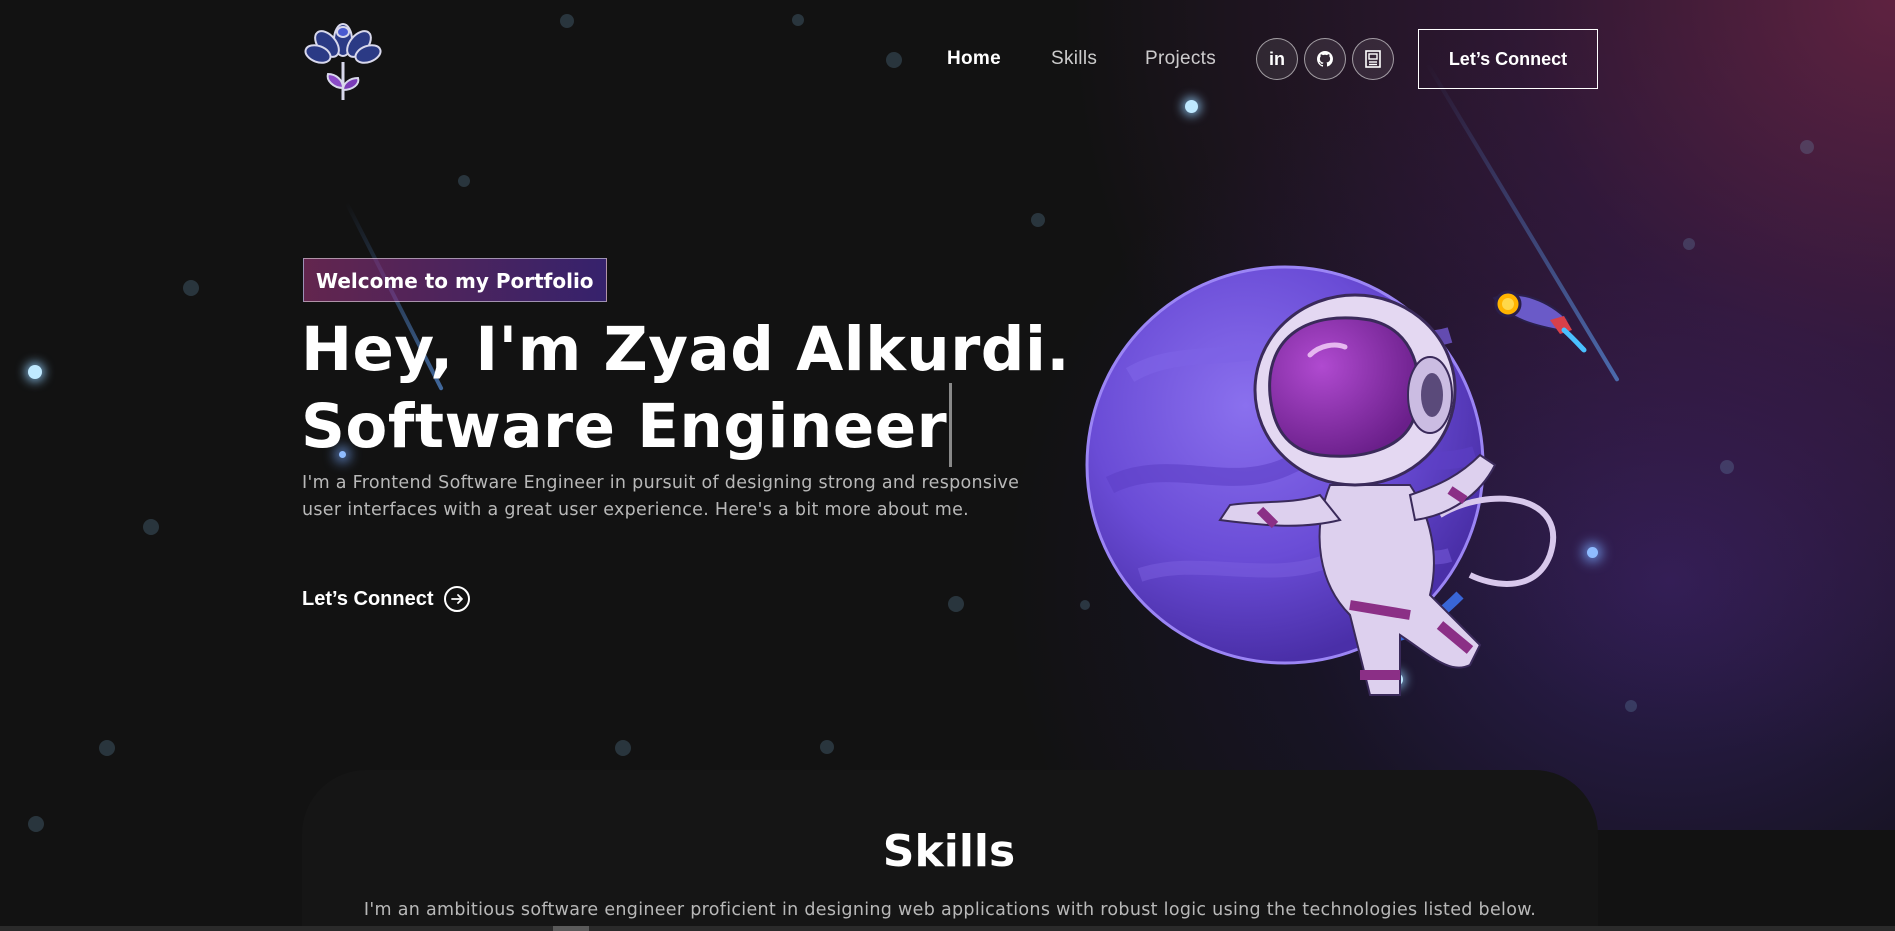 The height and width of the screenshot is (931, 1895). What do you see at coordinates (571, 928) in the screenshot?
I see `scrollbar-thumb` at bounding box center [571, 928].